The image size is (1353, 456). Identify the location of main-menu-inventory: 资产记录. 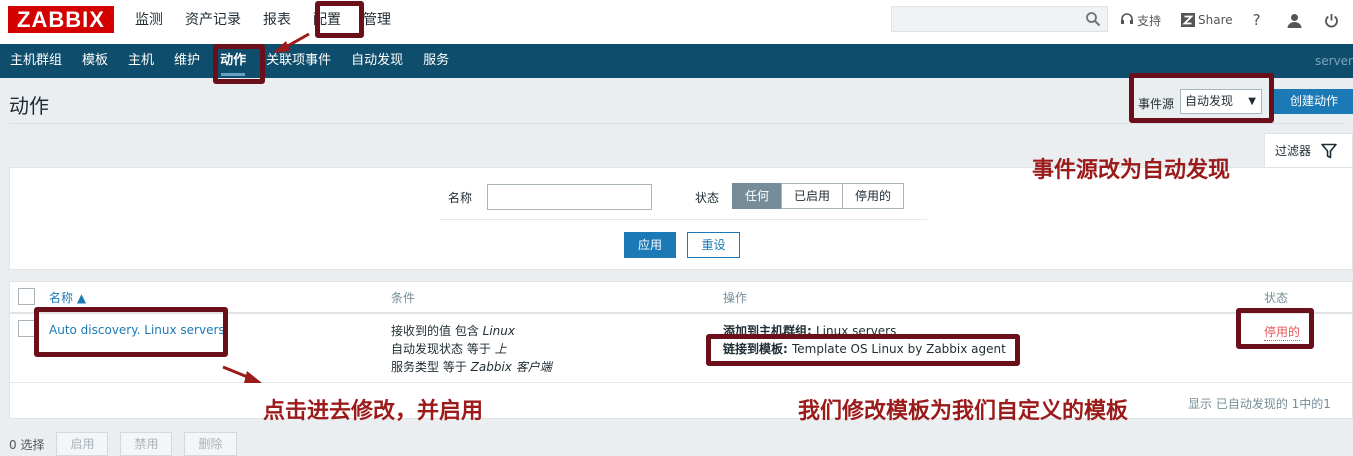
(213, 20).